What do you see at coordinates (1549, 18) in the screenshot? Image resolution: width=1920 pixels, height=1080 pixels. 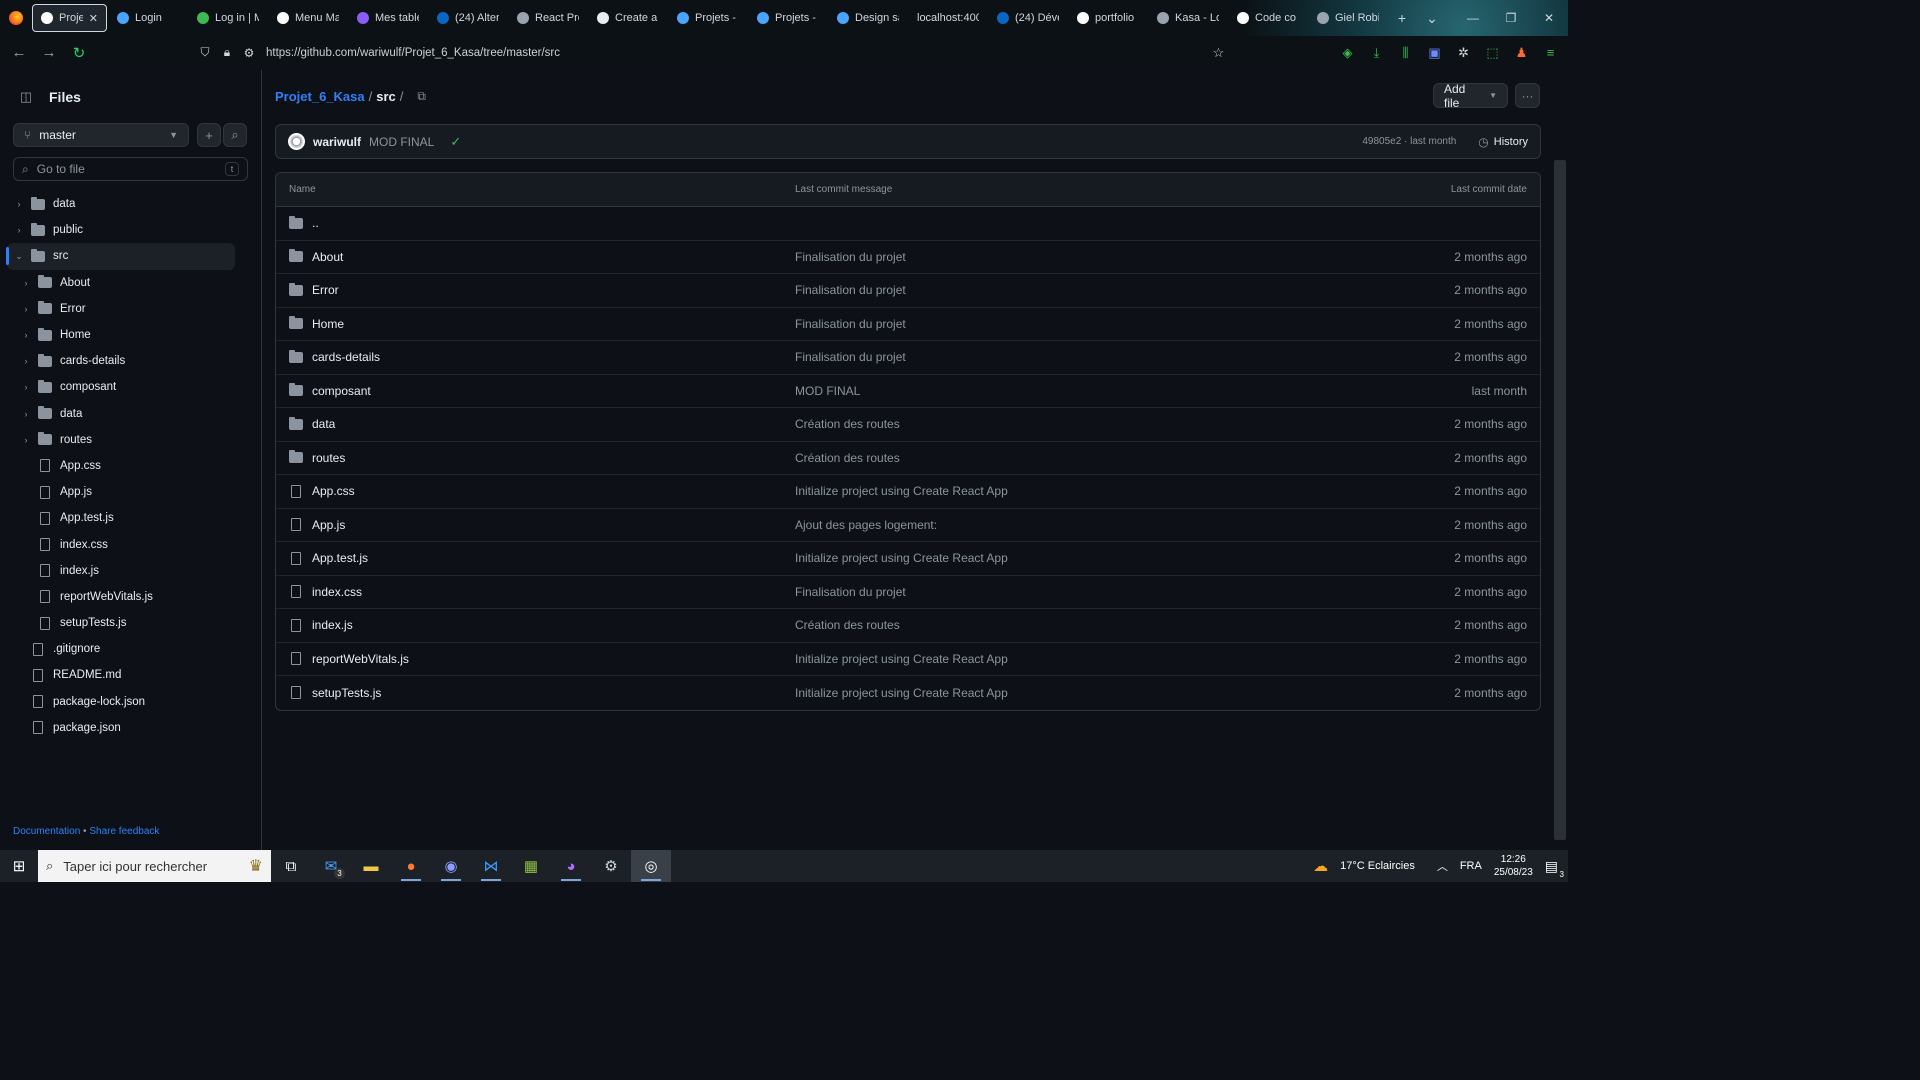 I see `close-window-button: ✕` at bounding box center [1549, 18].